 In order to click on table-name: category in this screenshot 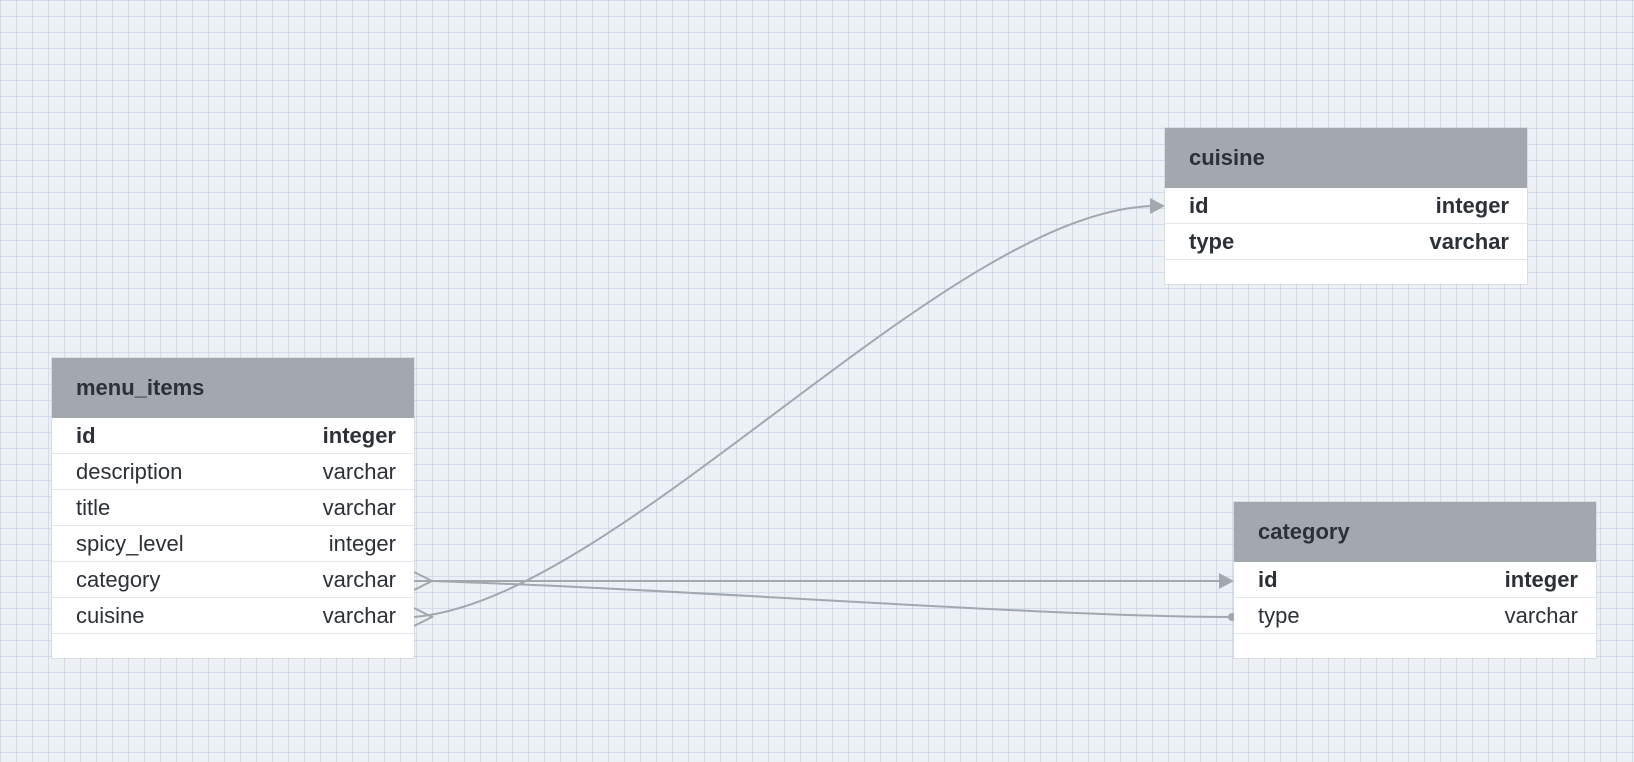, I will do `click(1304, 531)`.